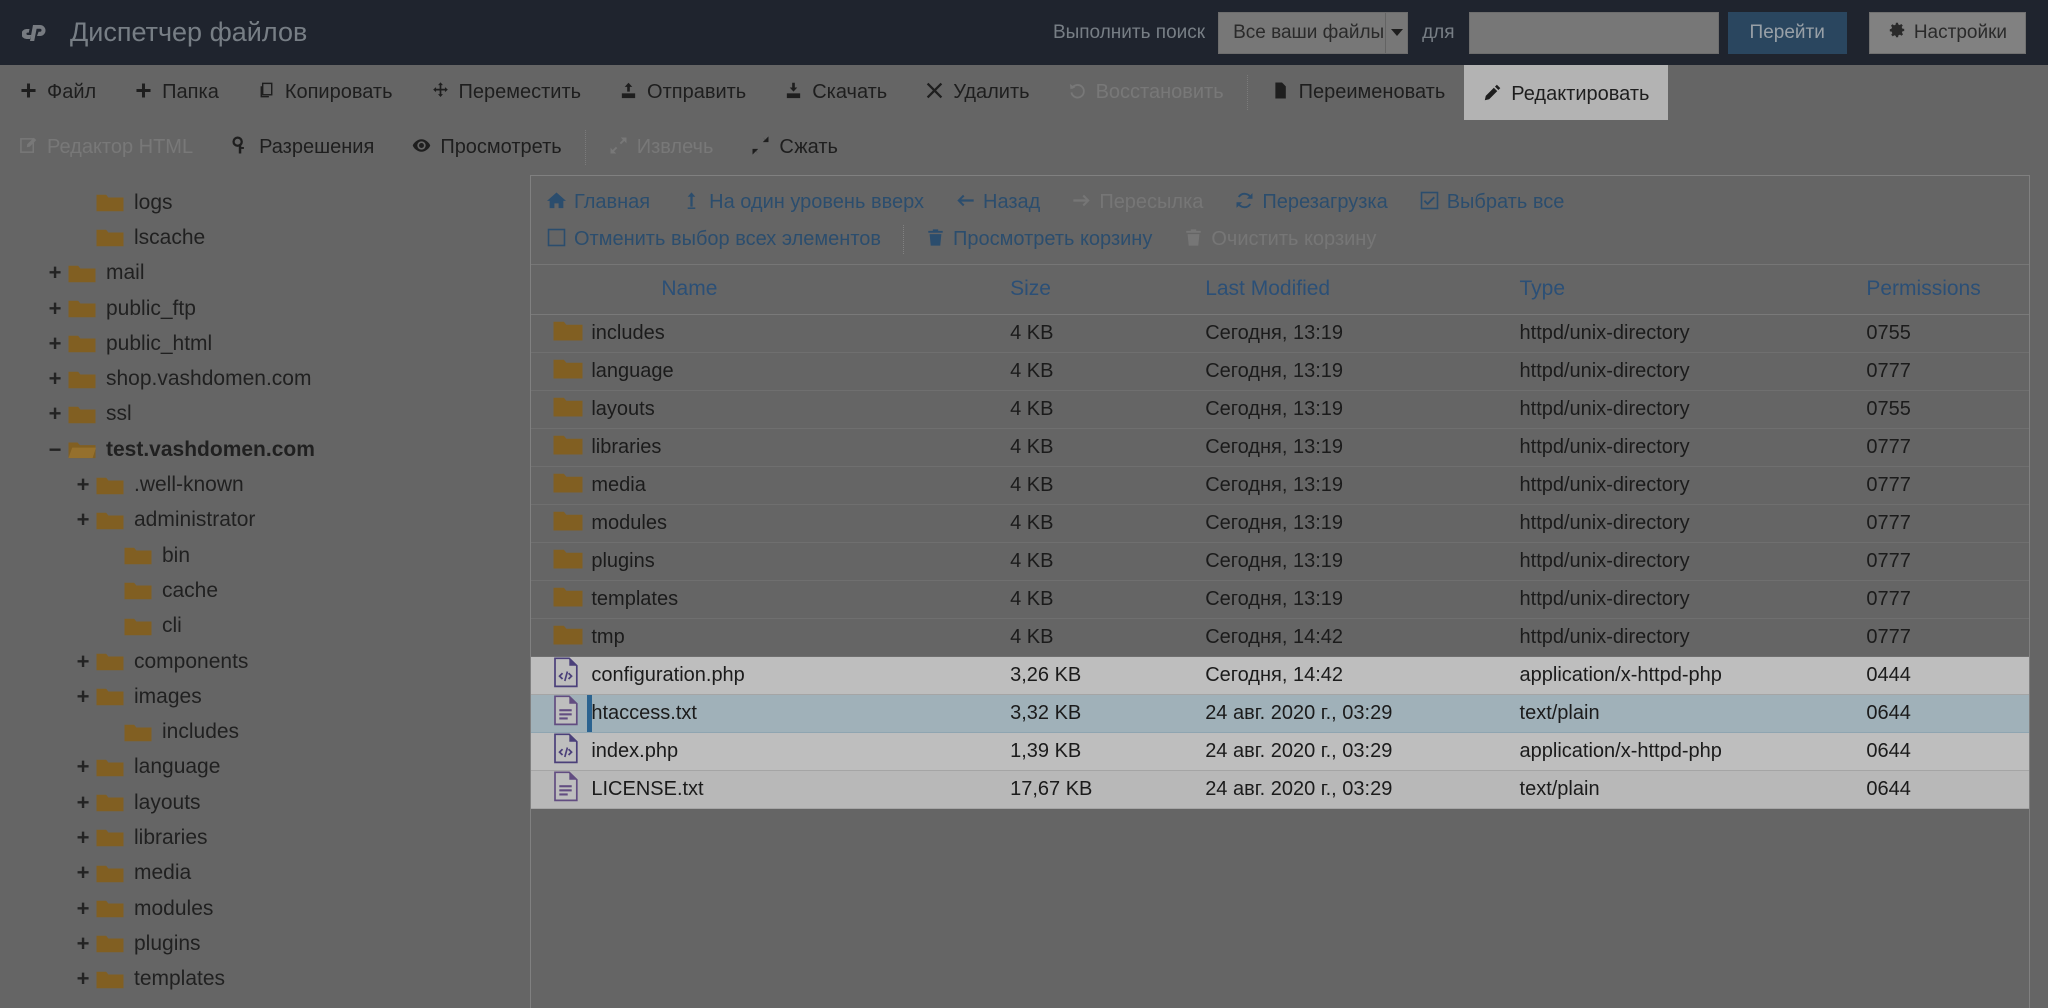 The height and width of the screenshot is (1008, 2048). What do you see at coordinates (799, 713) in the screenshot?
I see `cell-name: htaccess.txt` at bounding box center [799, 713].